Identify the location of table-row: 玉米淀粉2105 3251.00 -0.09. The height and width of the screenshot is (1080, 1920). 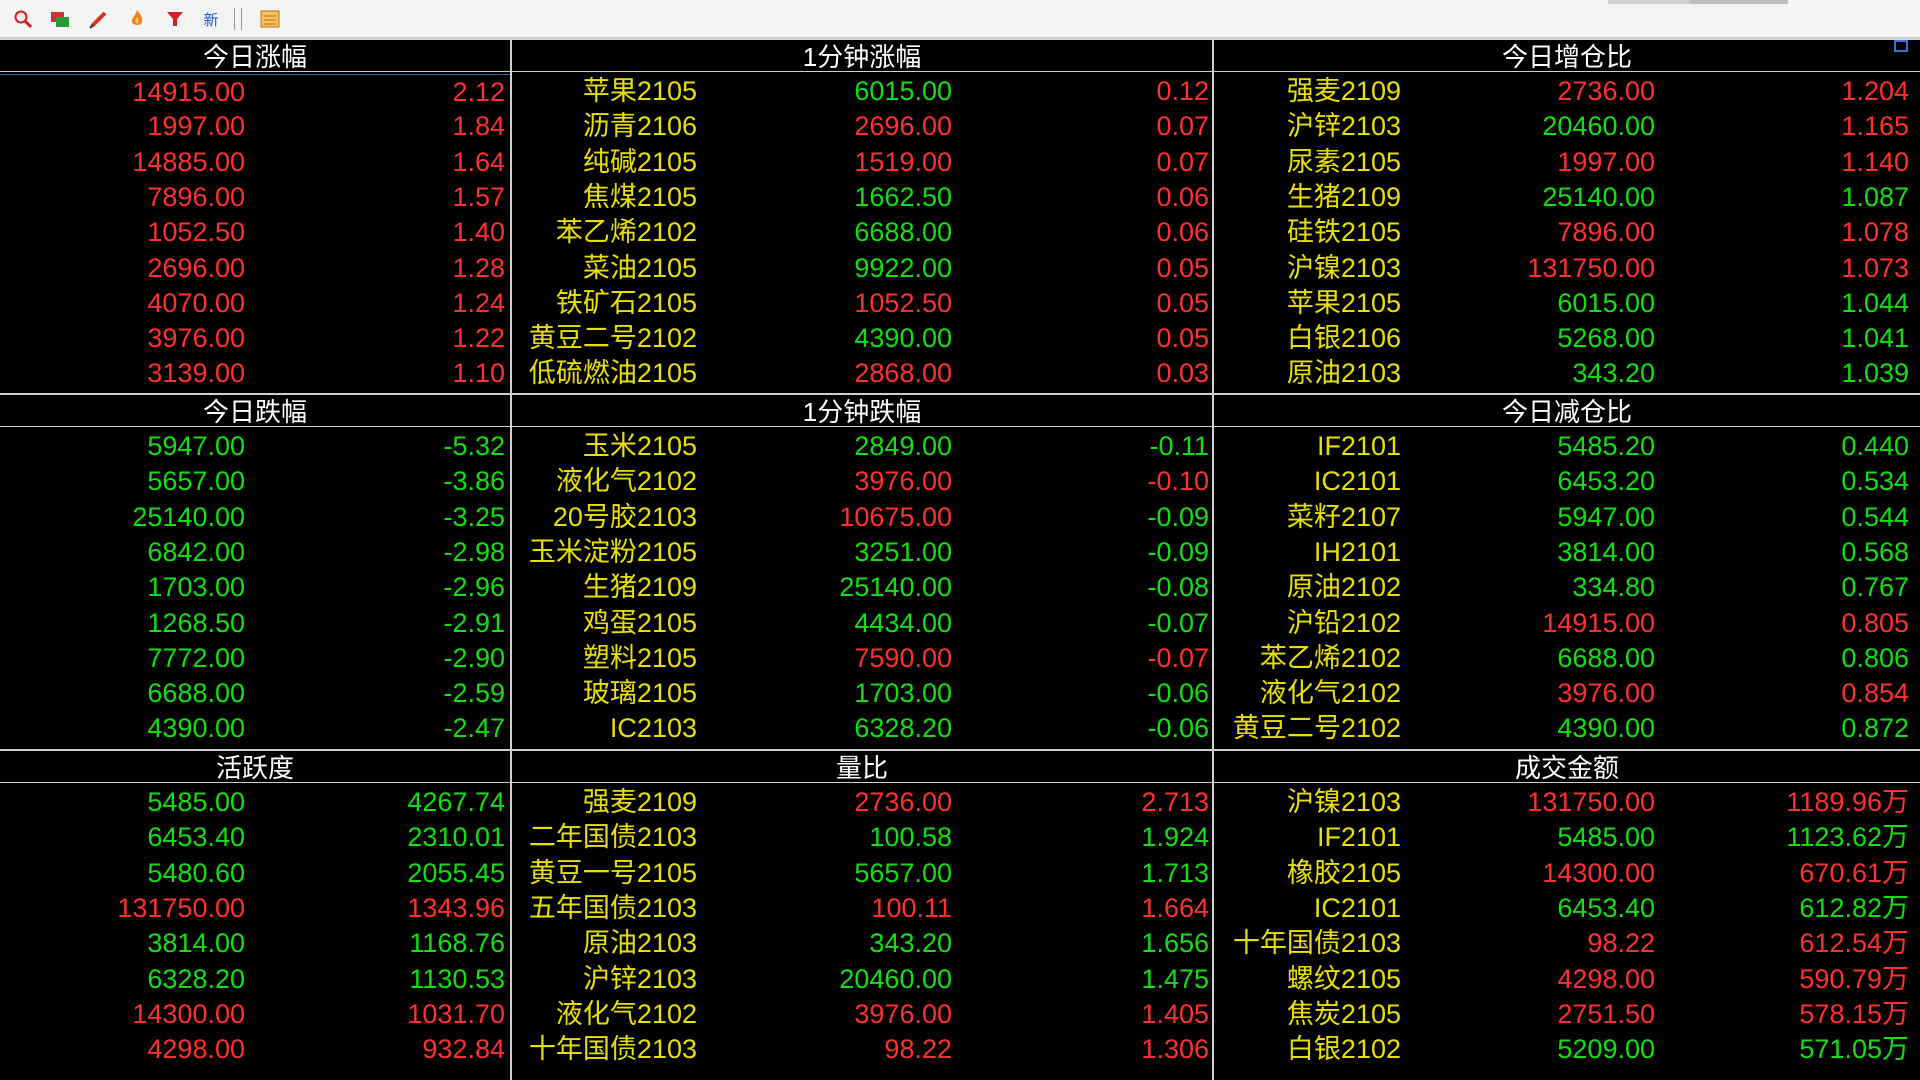
(862, 552).